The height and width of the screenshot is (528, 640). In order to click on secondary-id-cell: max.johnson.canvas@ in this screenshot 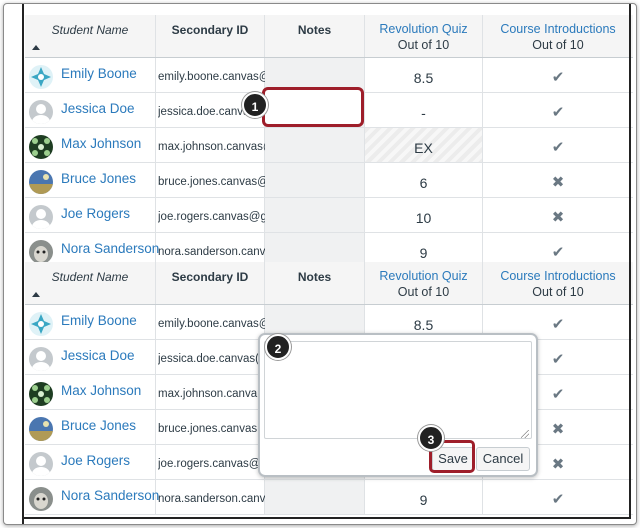, I will do `click(210, 145)`.